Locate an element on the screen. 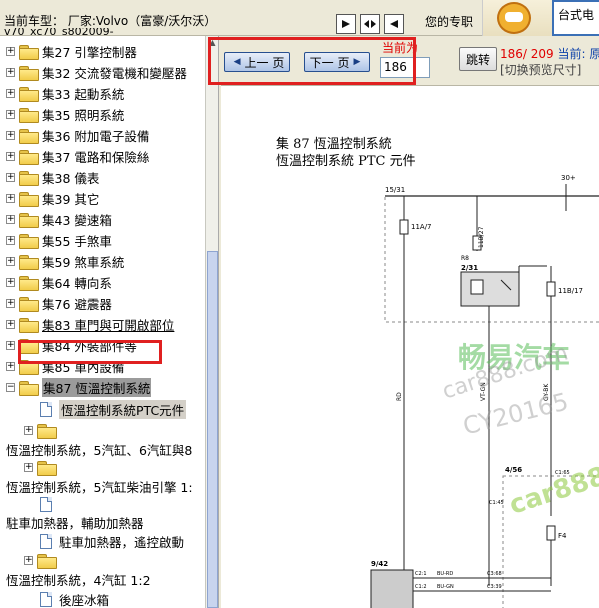 The height and width of the screenshot is (608, 599). tree-item-label: 集43 變速箱 is located at coordinates (77, 220).